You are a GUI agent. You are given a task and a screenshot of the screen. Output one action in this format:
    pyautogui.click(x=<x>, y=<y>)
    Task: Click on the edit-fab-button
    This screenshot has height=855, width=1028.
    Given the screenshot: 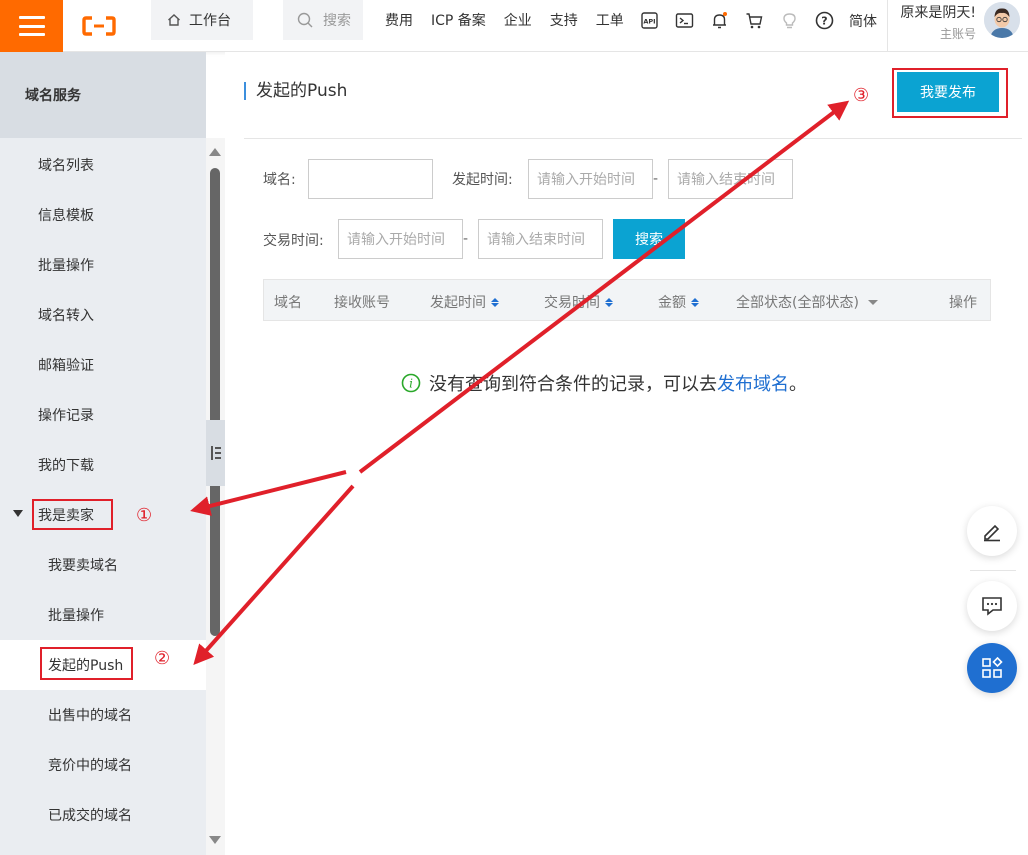 What is the action you would take?
    pyautogui.click(x=992, y=531)
    